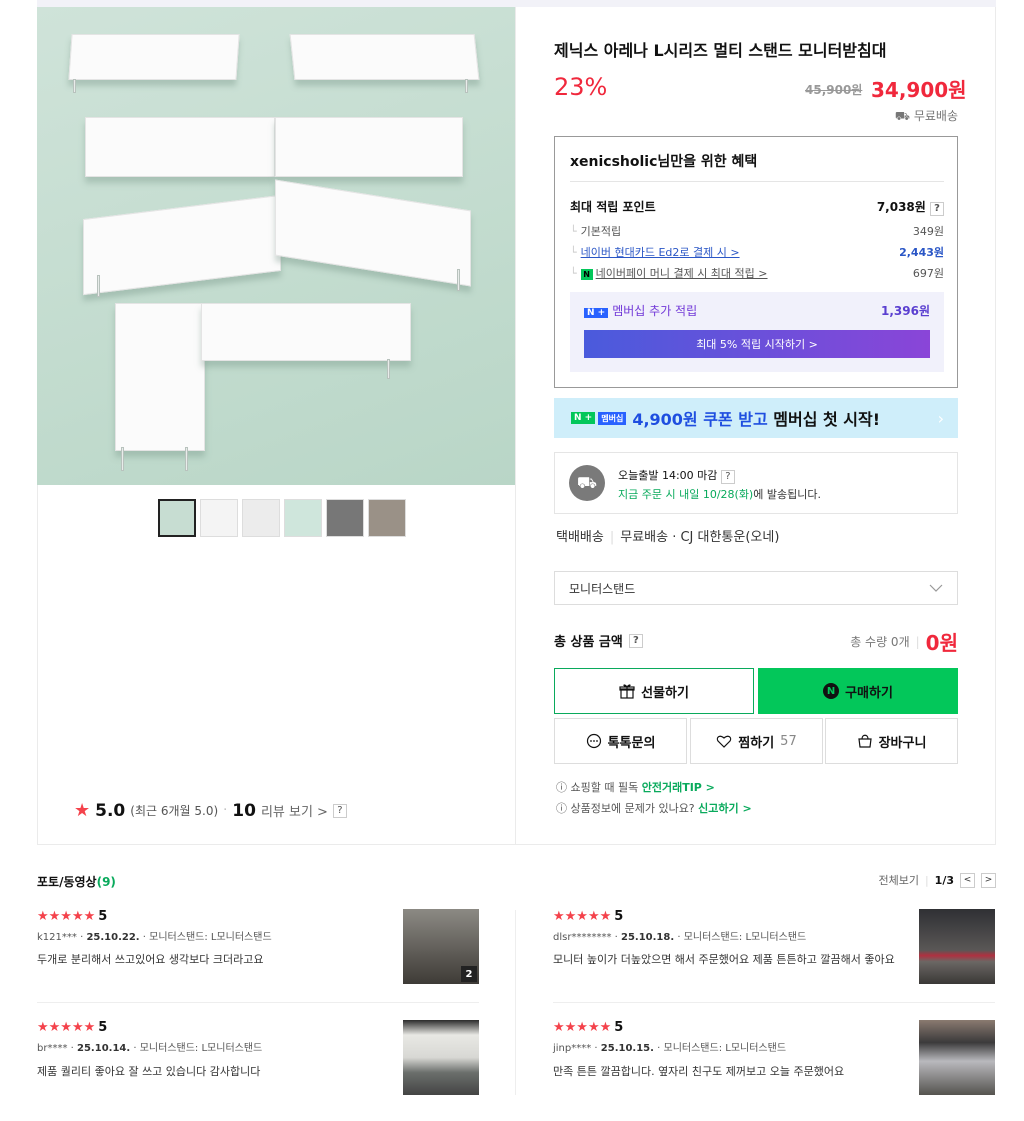 This screenshot has height=1121, width=1024. Describe the element at coordinates (967, 880) in the screenshot. I see `prev-page-button: <` at that location.